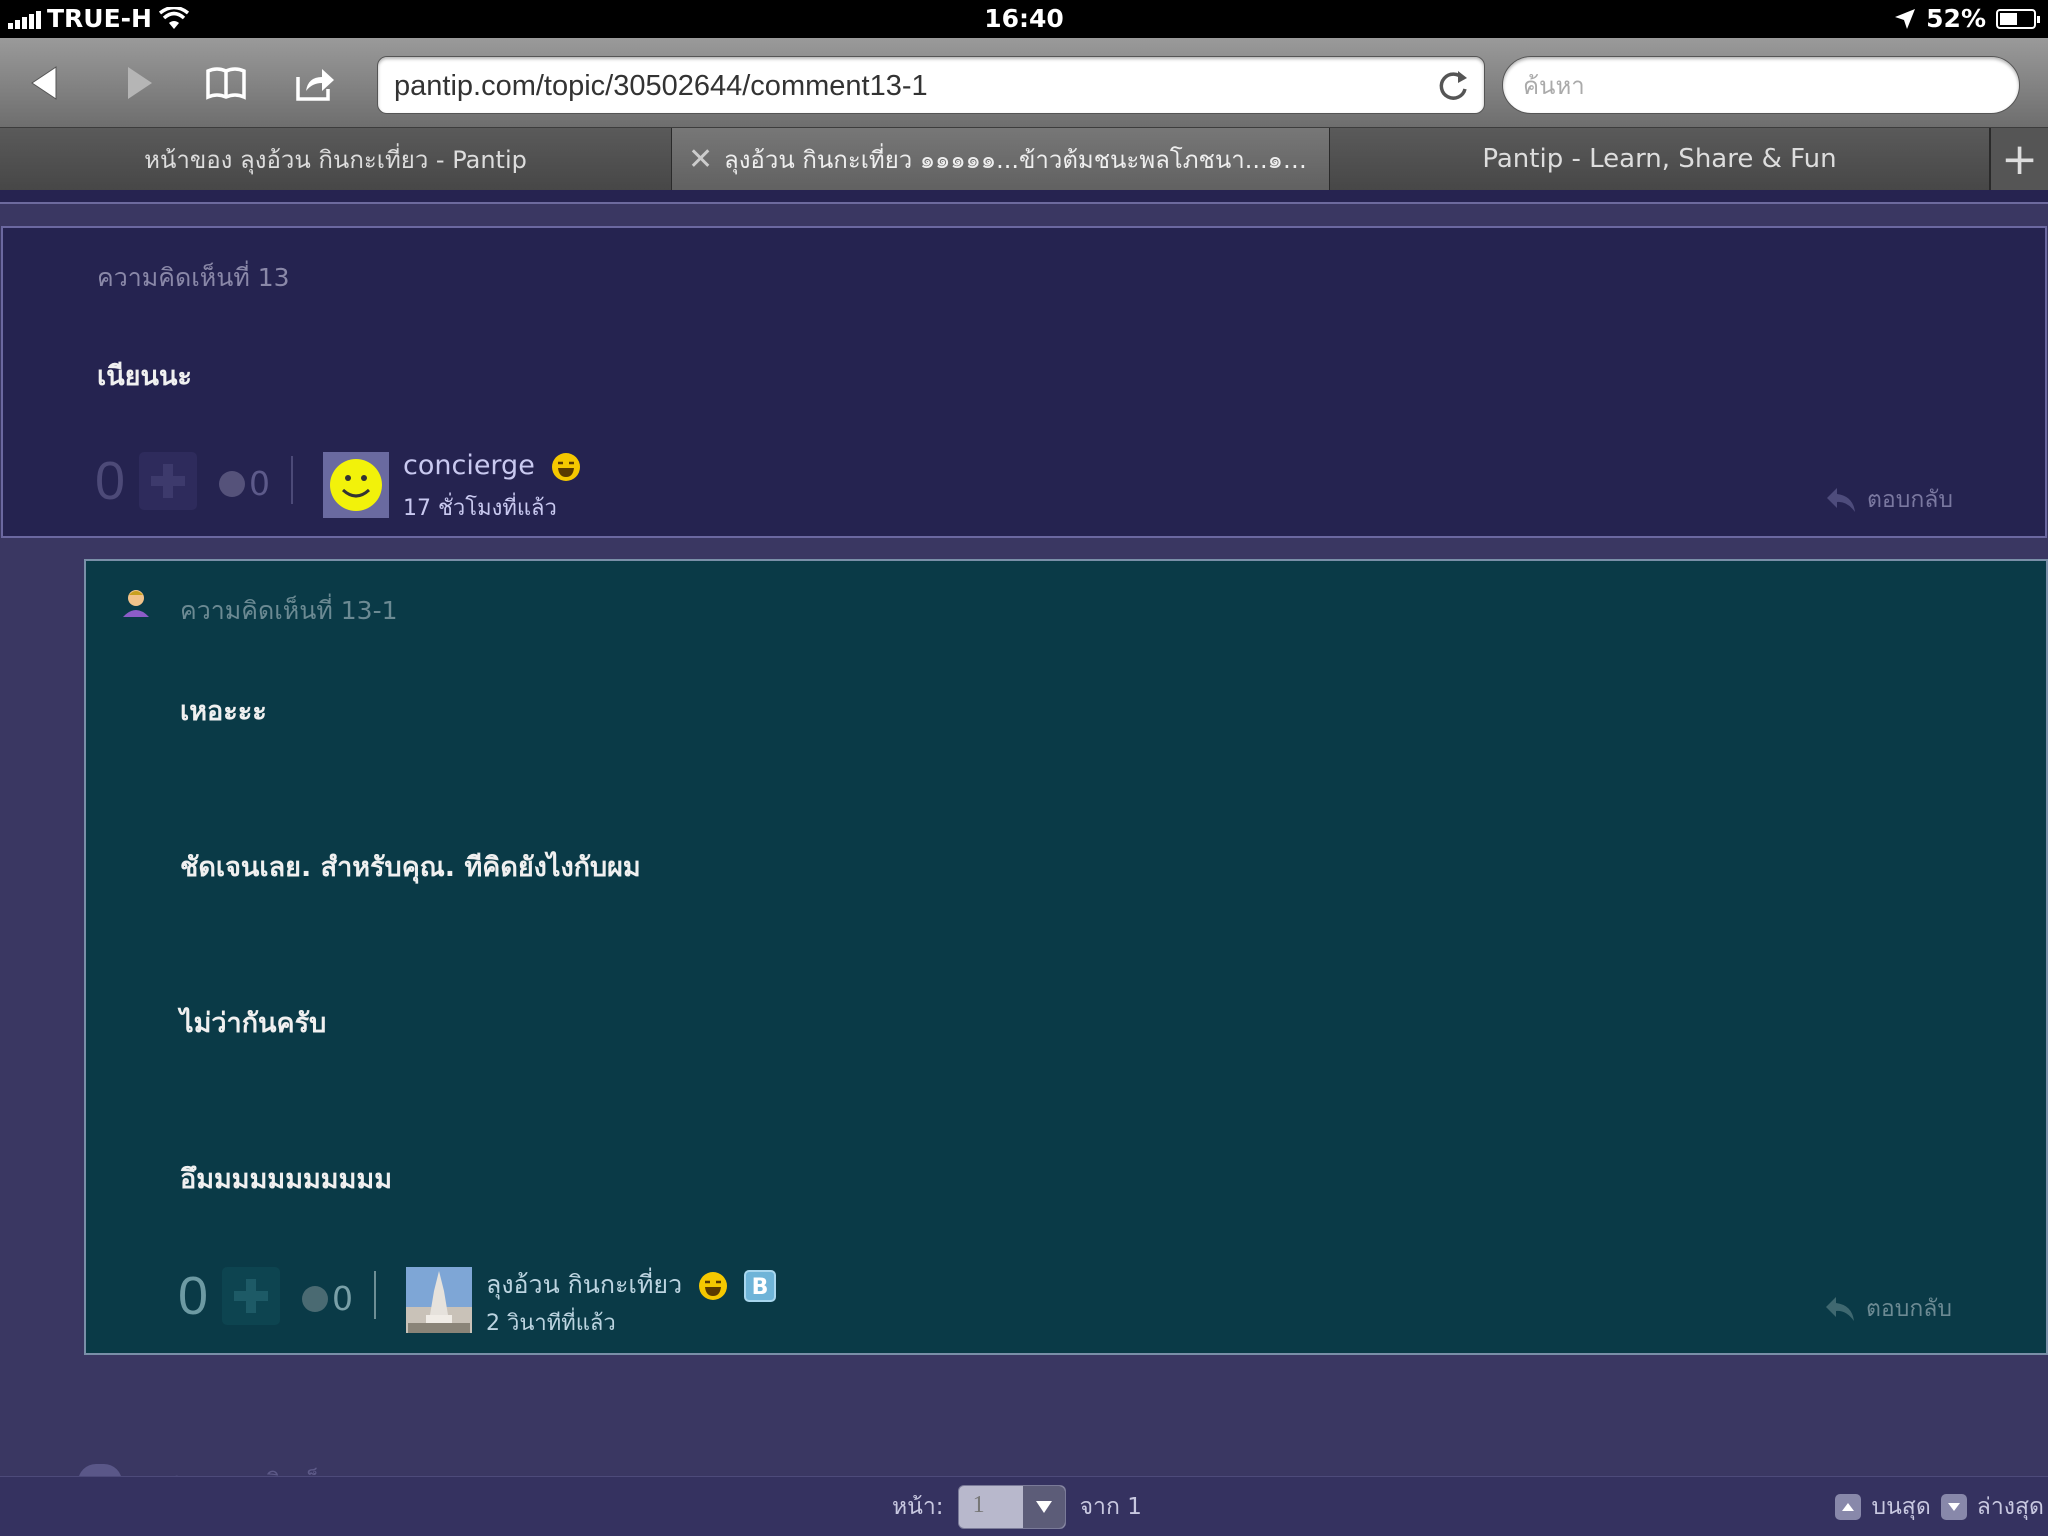  I want to click on previous-comment-edge, so click(1024, 197).